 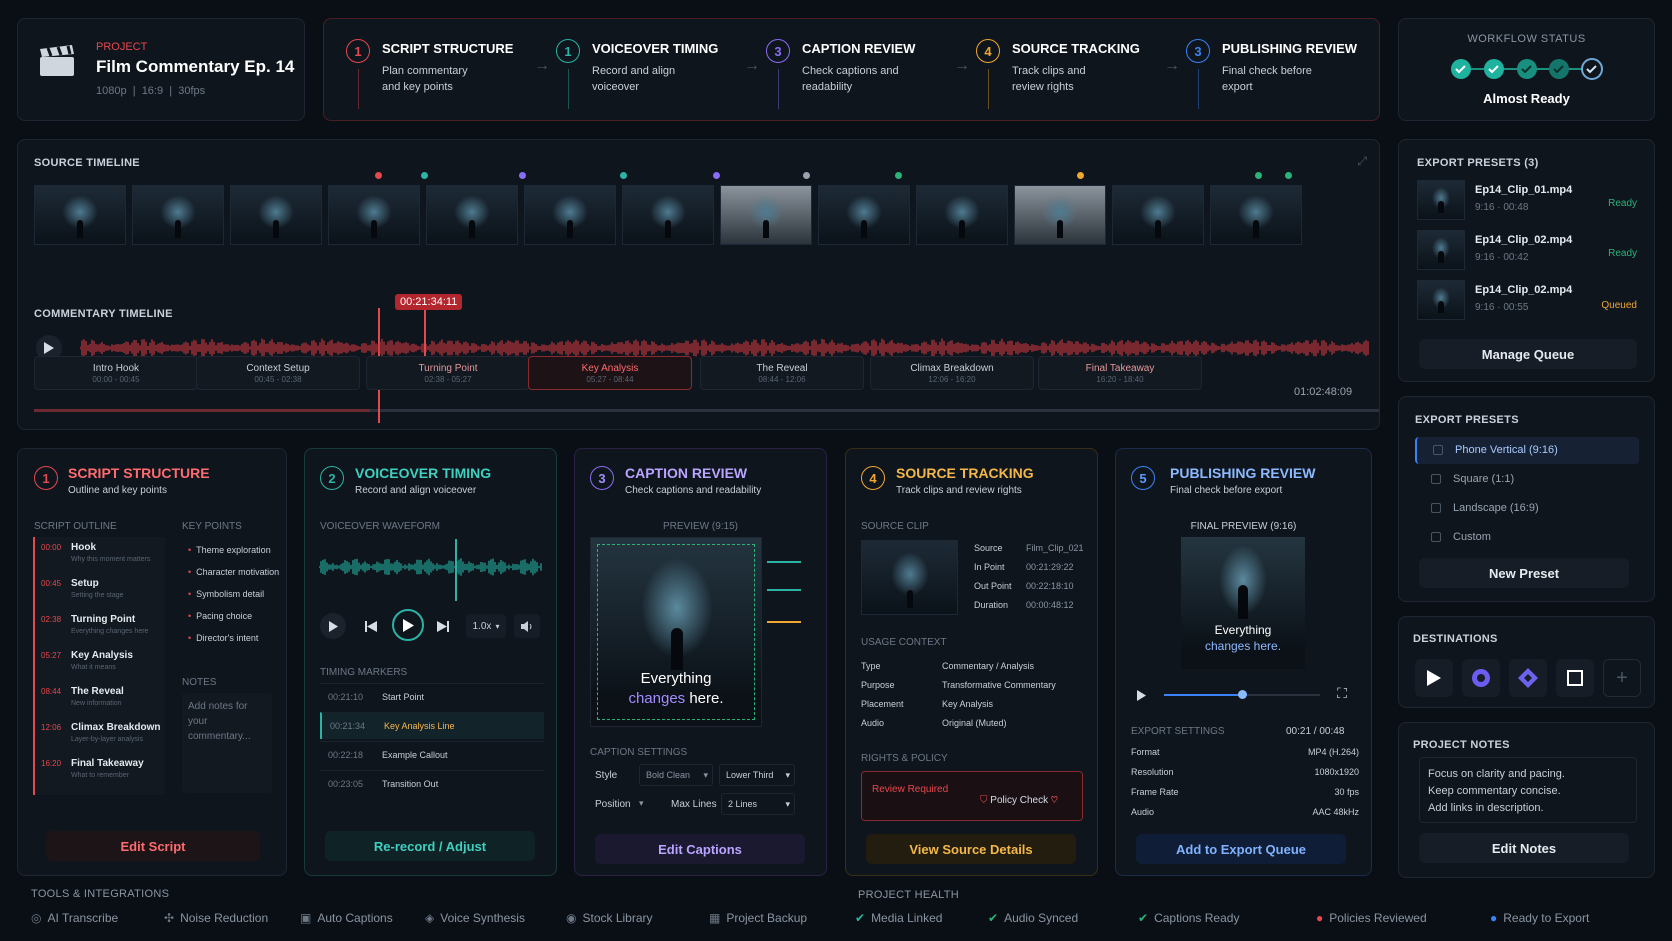 What do you see at coordinates (103, 619) in the screenshot?
I see `outline-name: Turning Point` at bounding box center [103, 619].